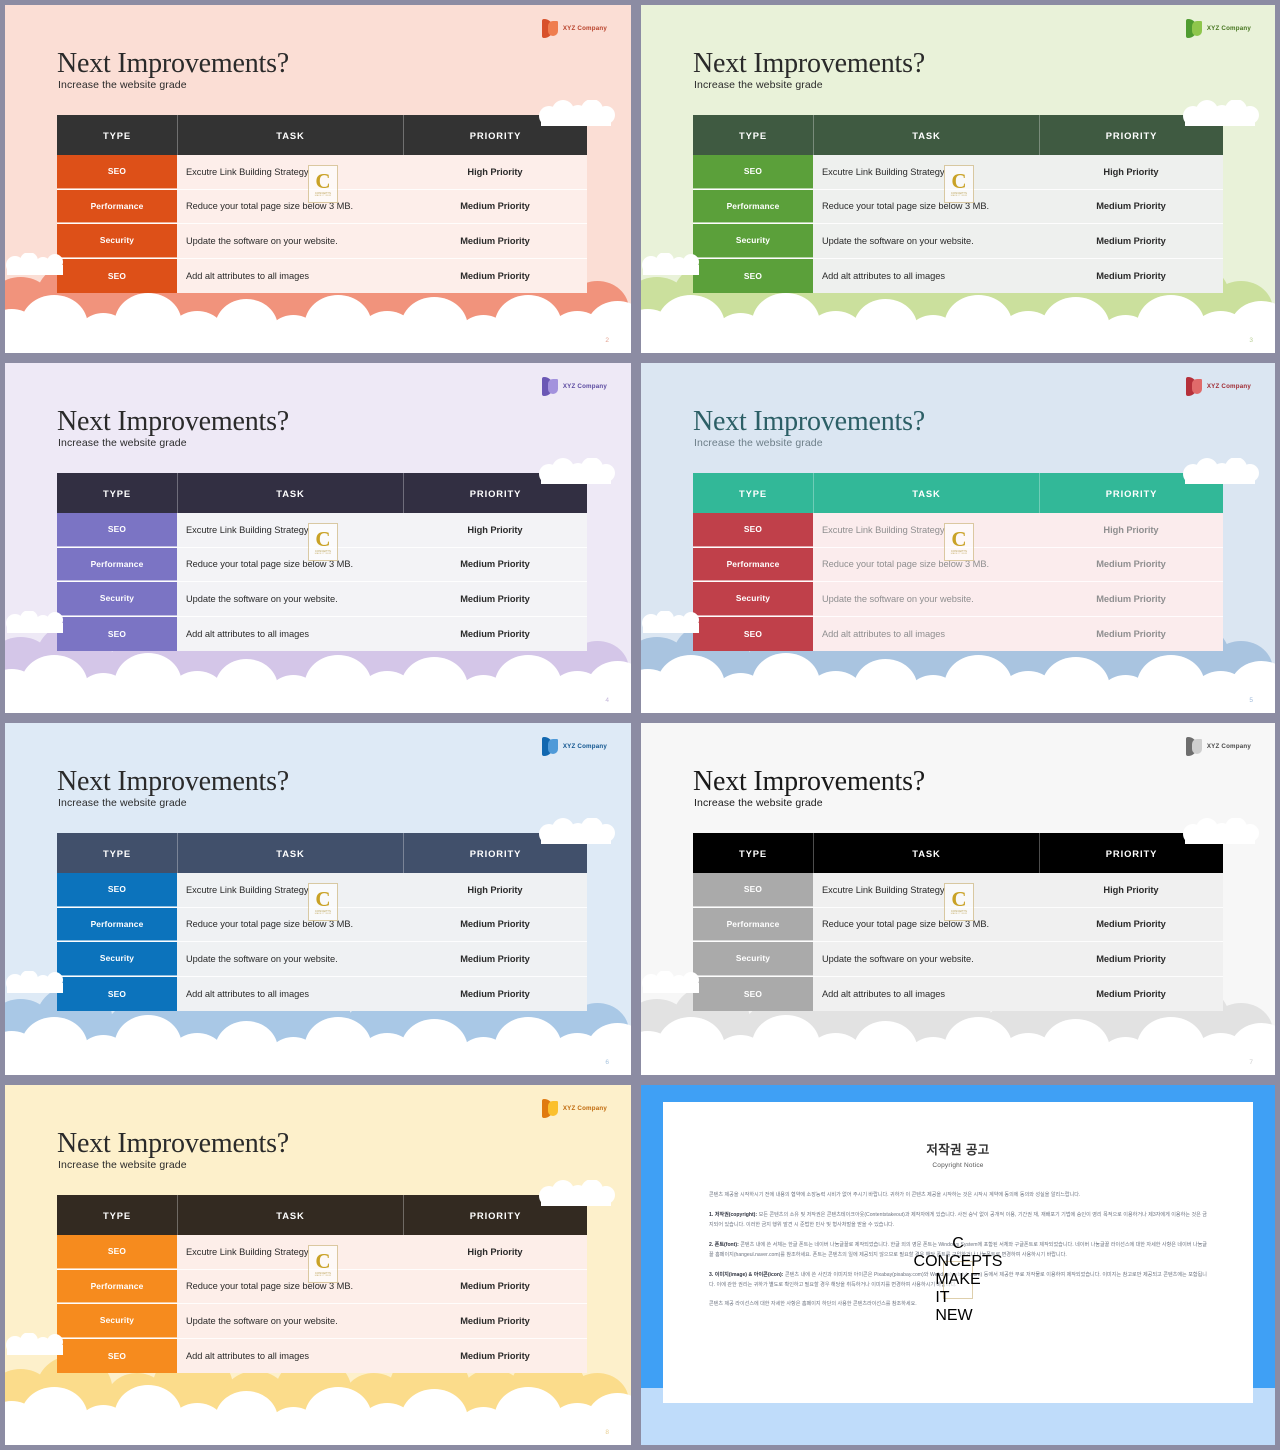 The width and height of the screenshot is (1280, 1450). What do you see at coordinates (607, 1062) in the screenshot?
I see `slide-page-number: 6` at bounding box center [607, 1062].